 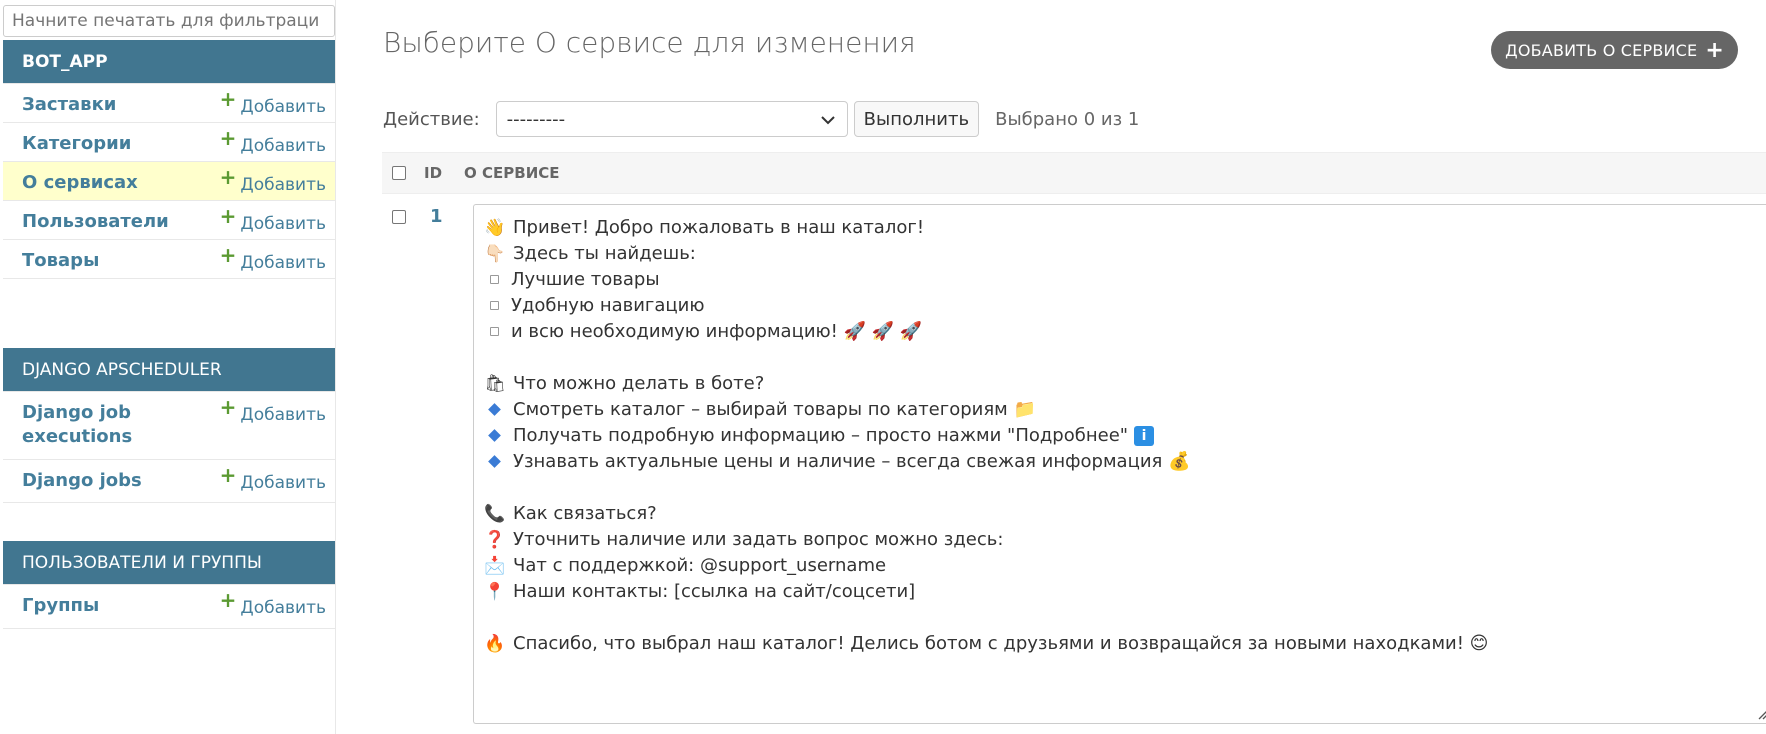 I want to click on sidebar-item-link: Категории, so click(x=76, y=142).